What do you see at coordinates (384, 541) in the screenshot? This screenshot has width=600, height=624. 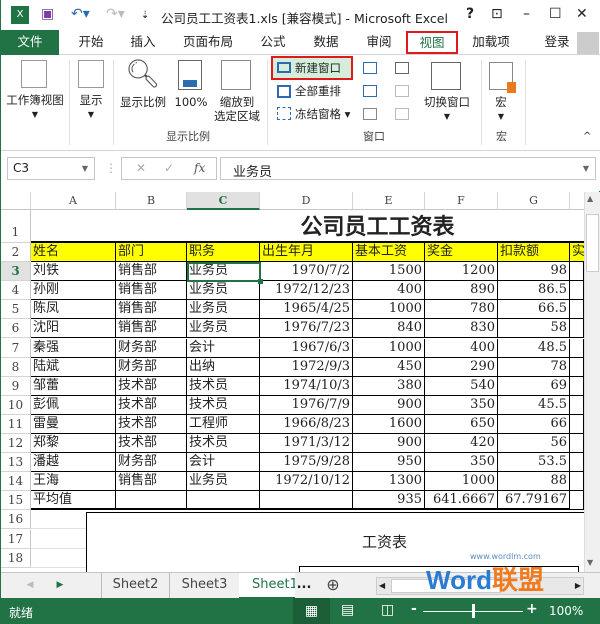 I see `chart-title: 工资表` at bounding box center [384, 541].